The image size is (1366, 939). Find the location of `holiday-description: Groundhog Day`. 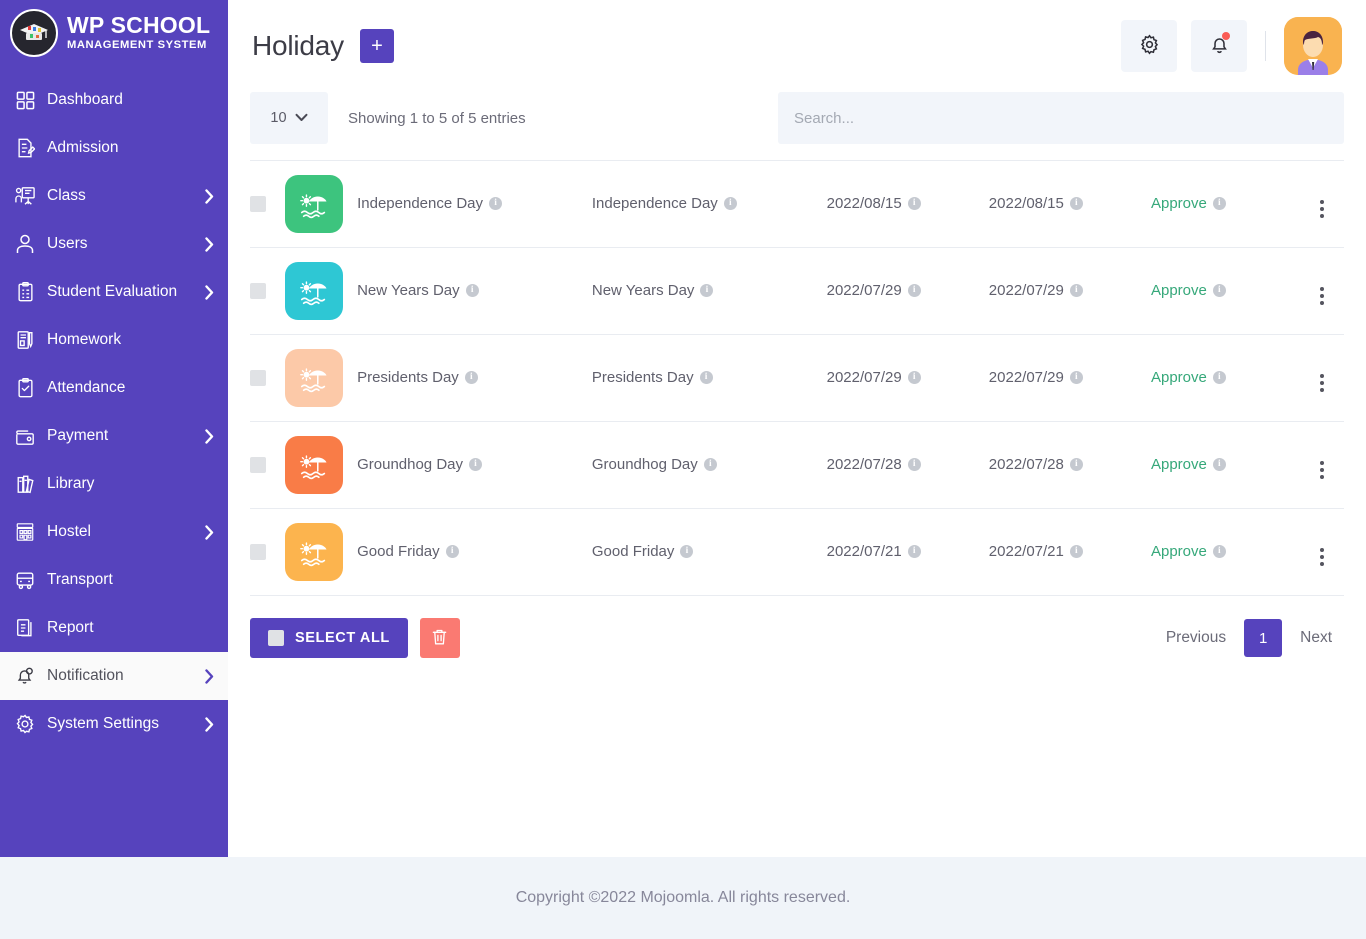

holiday-description: Groundhog Day is located at coordinates (644, 464).